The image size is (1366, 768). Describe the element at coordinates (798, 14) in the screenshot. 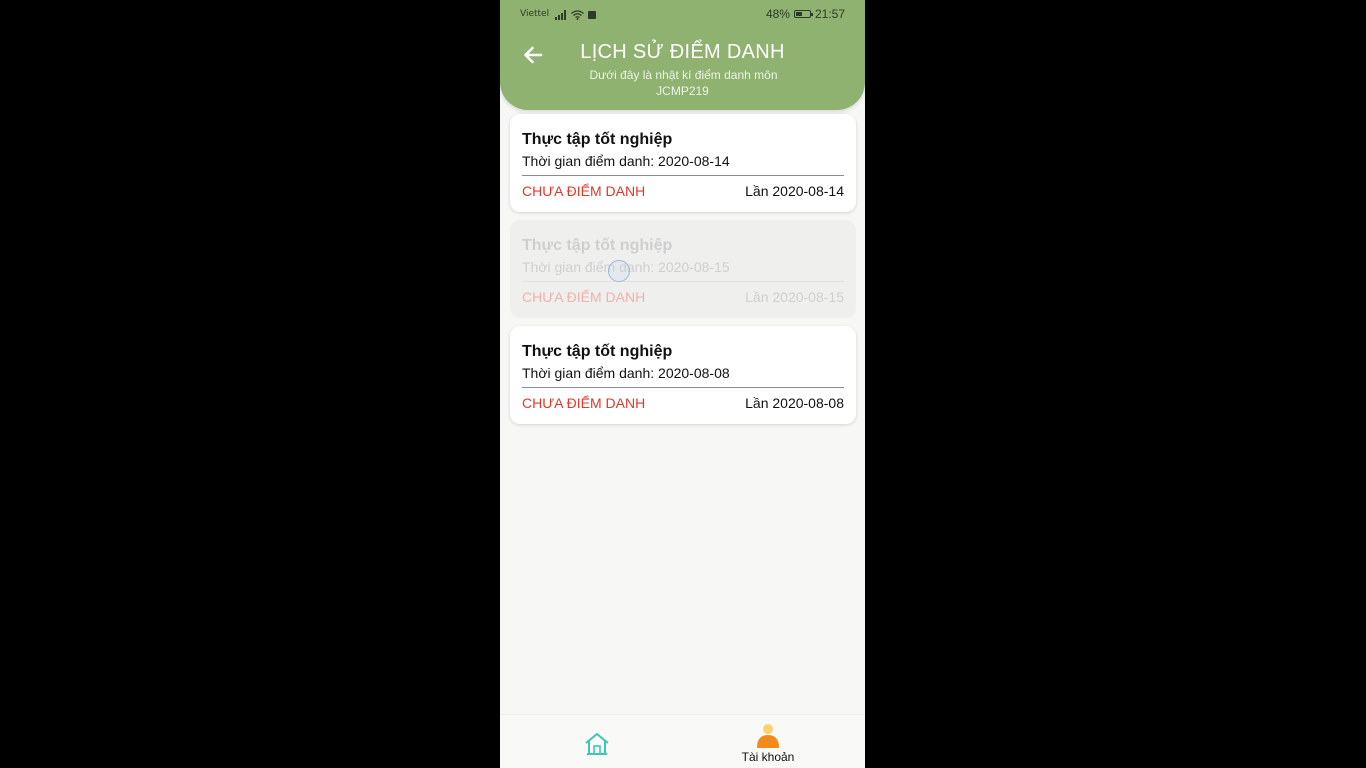

I see `battery-level` at that location.